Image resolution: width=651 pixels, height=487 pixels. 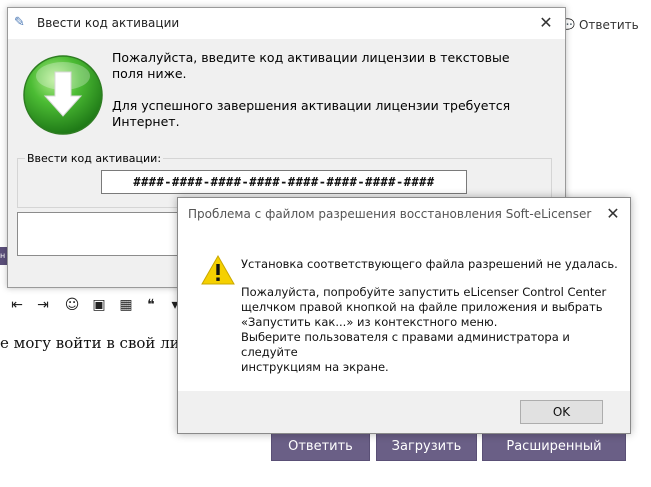 What do you see at coordinates (546, 23) in the screenshot?
I see `activation-close-button: ✕` at bounding box center [546, 23].